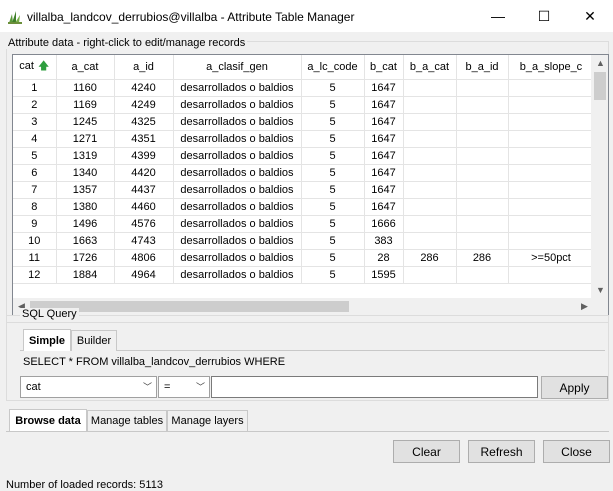  Describe the element at coordinates (85, 258) in the screenshot. I see `table-cell: 1726` at that location.